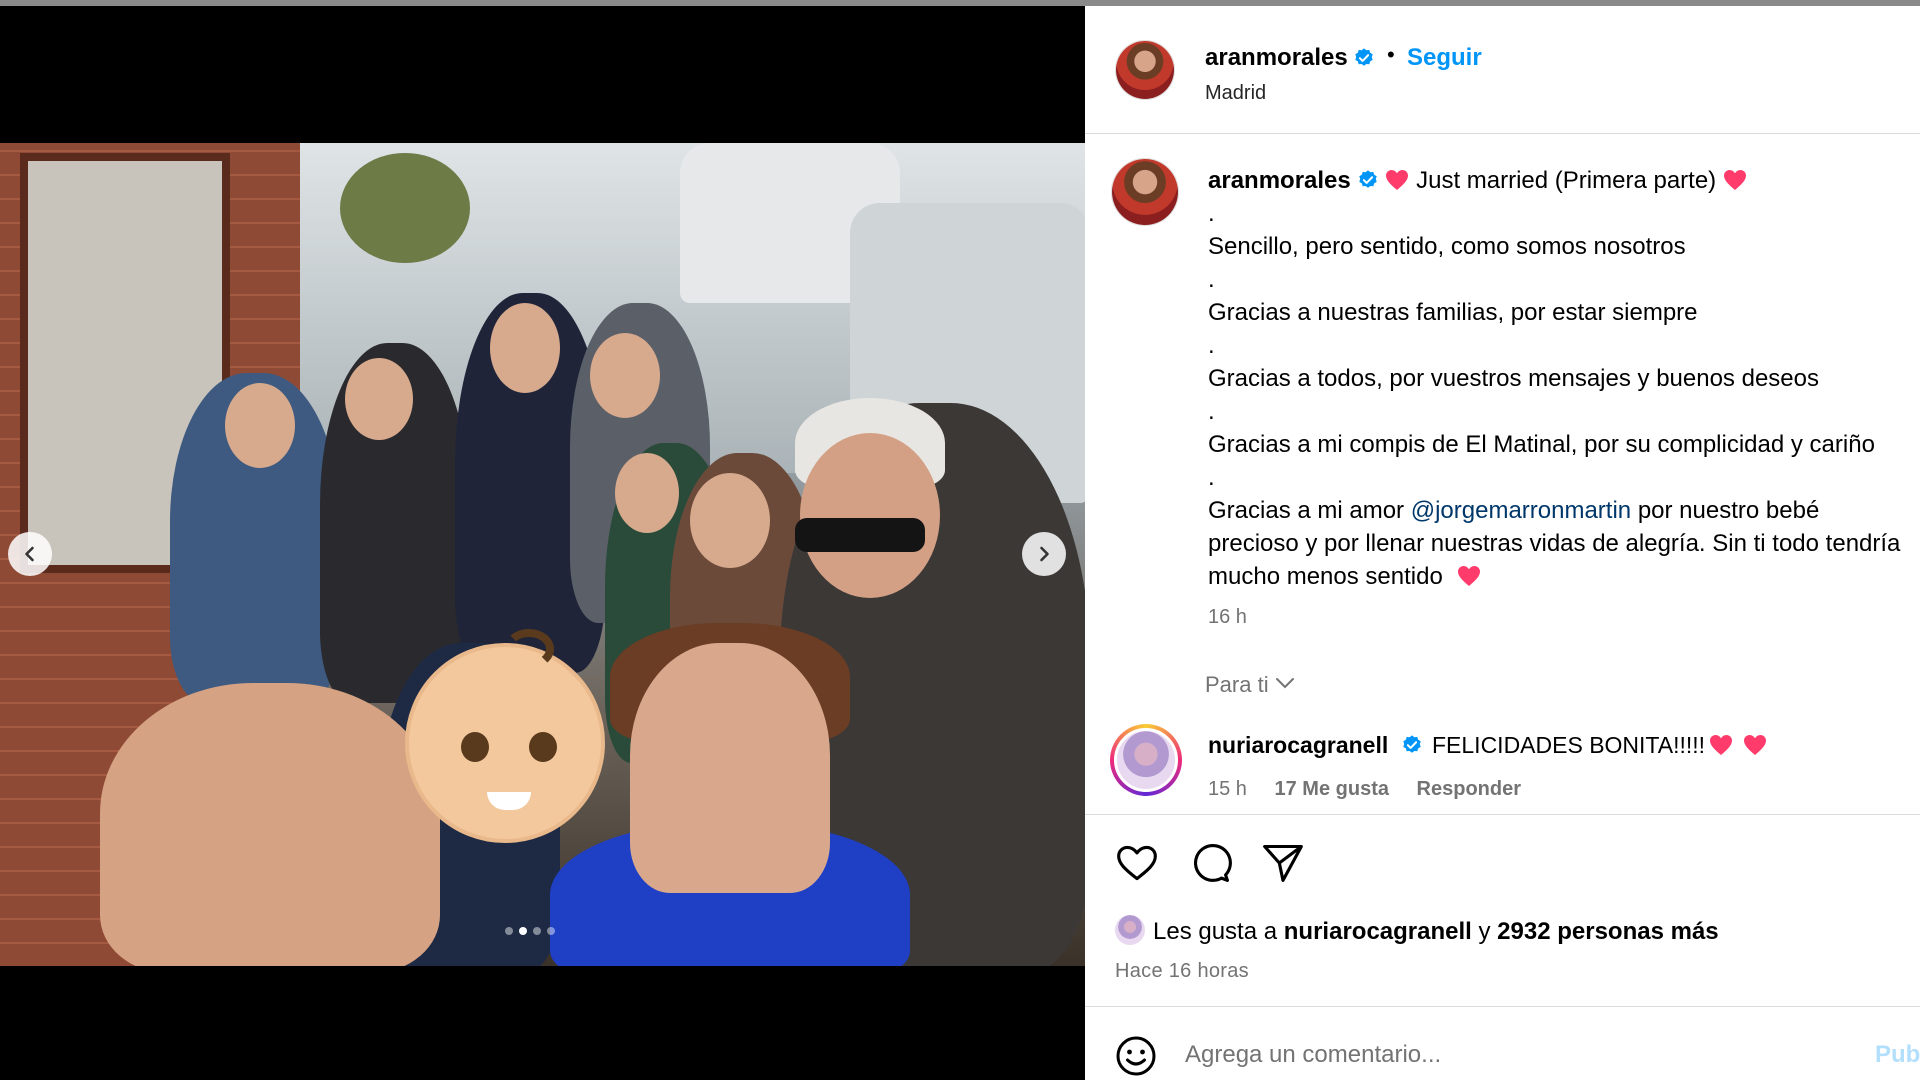 This screenshot has height=1080, width=1920. I want to click on share-icon, so click(1283, 863).